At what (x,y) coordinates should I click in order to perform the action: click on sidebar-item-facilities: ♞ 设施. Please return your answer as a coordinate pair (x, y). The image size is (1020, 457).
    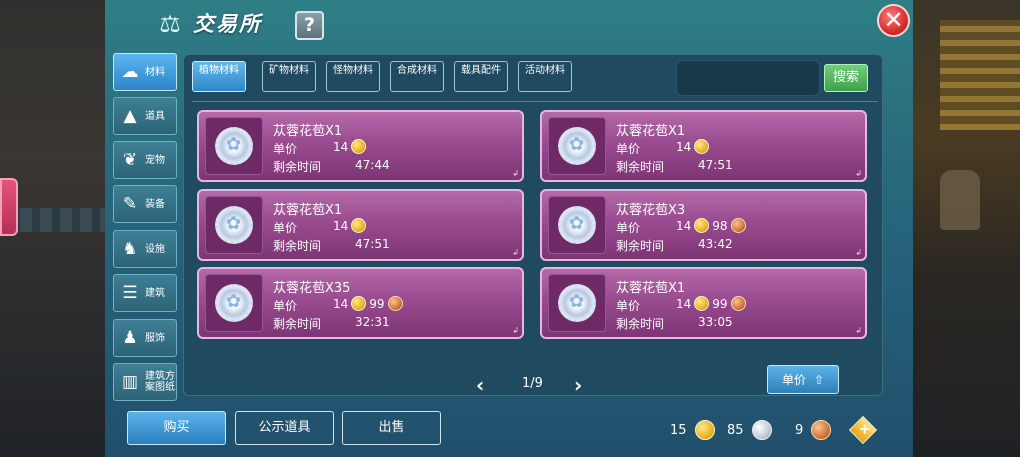
    Looking at the image, I should click on (145, 249).